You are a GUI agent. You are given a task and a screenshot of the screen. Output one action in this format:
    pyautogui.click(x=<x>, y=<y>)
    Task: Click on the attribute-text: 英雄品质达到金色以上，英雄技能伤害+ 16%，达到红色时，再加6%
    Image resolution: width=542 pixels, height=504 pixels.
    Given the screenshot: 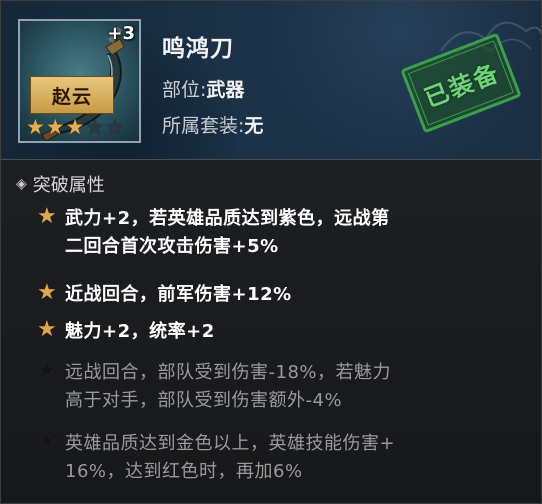 What is the action you would take?
    pyautogui.click(x=230, y=457)
    